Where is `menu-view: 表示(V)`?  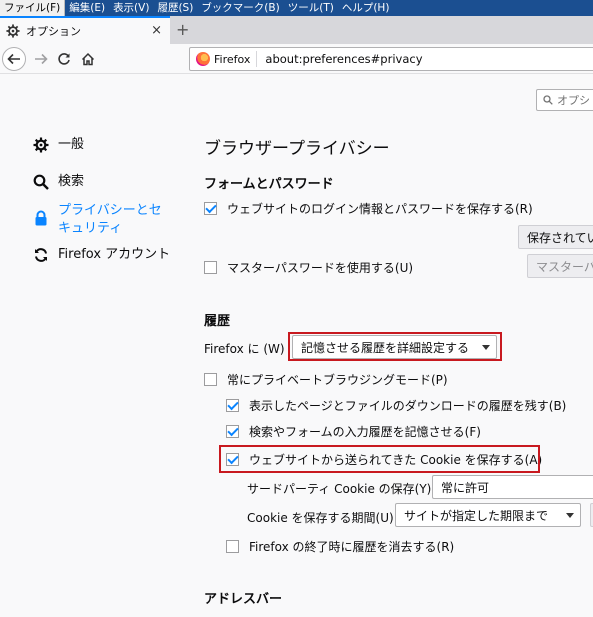
menu-view: 表示(V) is located at coordinates (131, 8).